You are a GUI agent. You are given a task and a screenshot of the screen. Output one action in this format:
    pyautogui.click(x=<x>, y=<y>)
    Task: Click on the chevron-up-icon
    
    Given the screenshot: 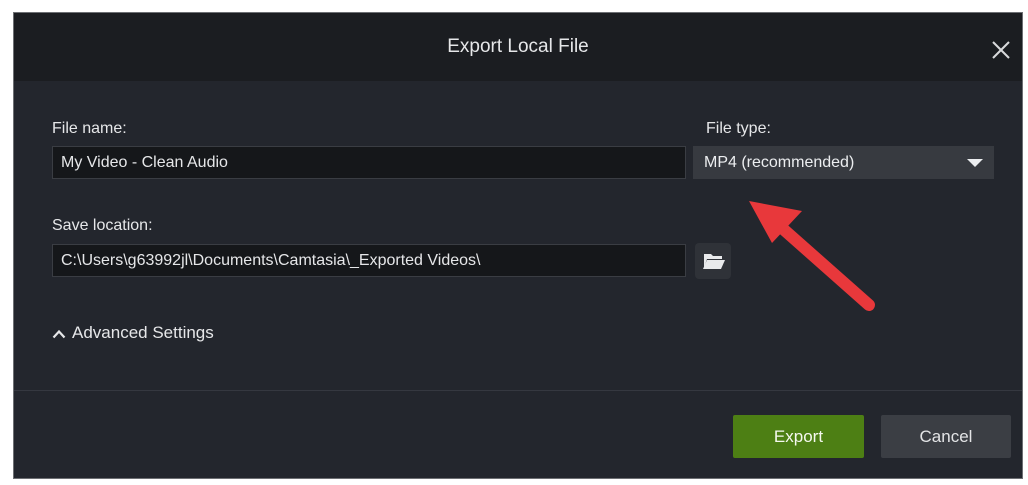 What is the action you would take?
    pyautogui.click(x=59, y=334)
    